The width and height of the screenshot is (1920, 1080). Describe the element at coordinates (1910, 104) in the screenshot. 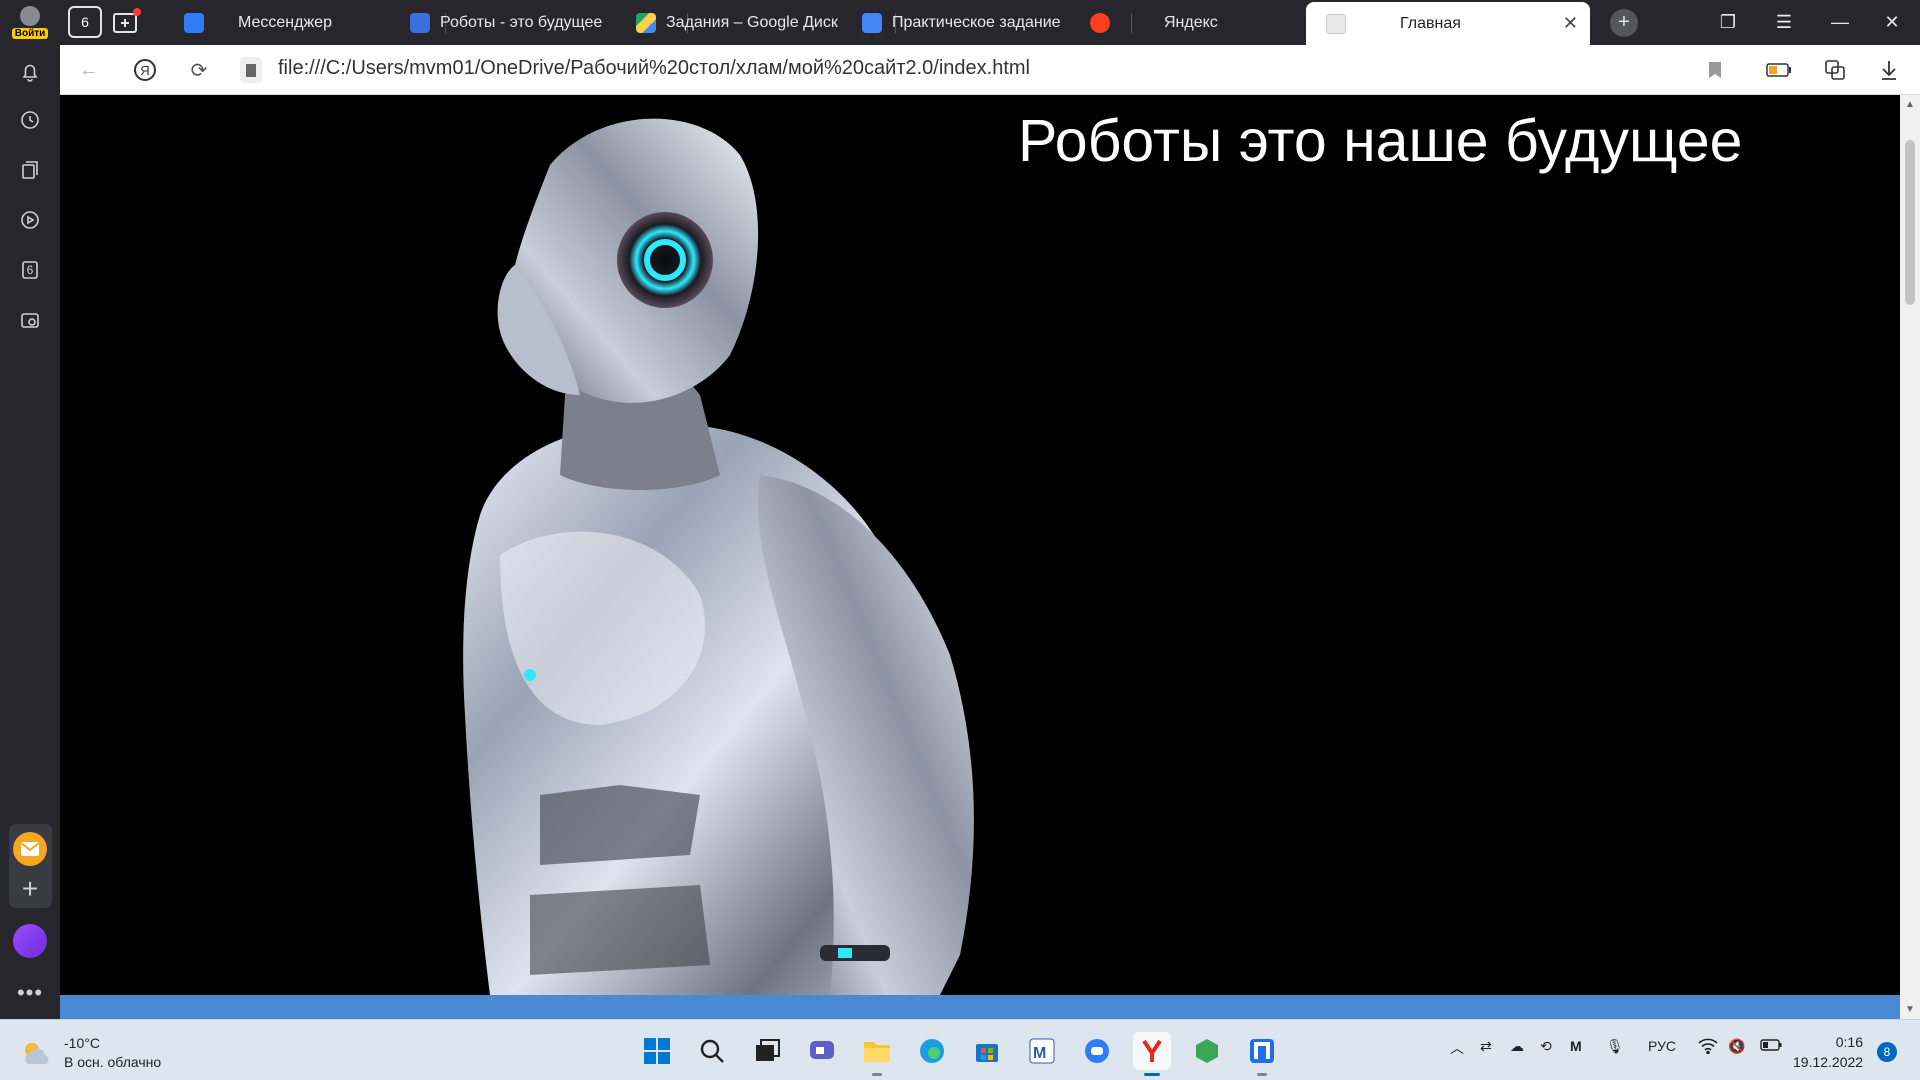

I see `scroll-up-icon: ▲` at that location.